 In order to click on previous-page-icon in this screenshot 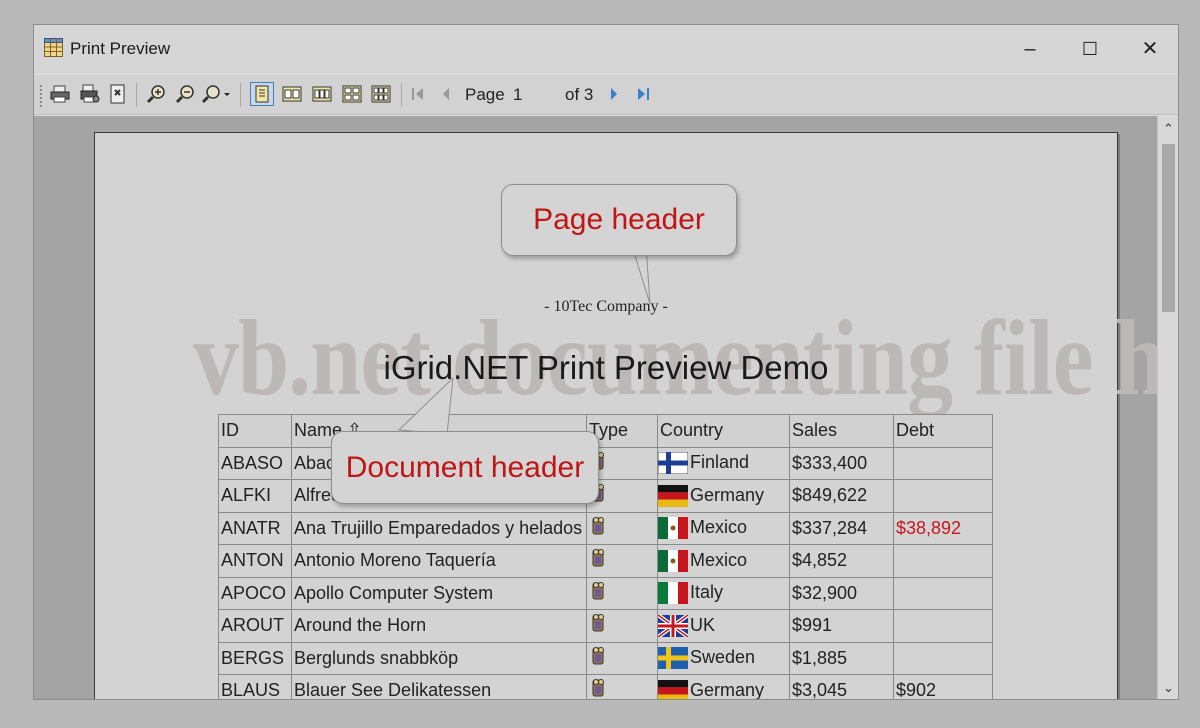, I will do `click(446, 94)`.